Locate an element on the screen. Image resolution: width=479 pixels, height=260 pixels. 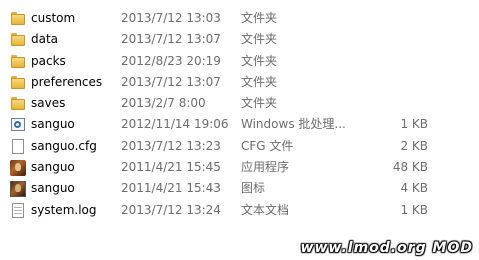
image-file-icon is located at coordinates (18, 189).